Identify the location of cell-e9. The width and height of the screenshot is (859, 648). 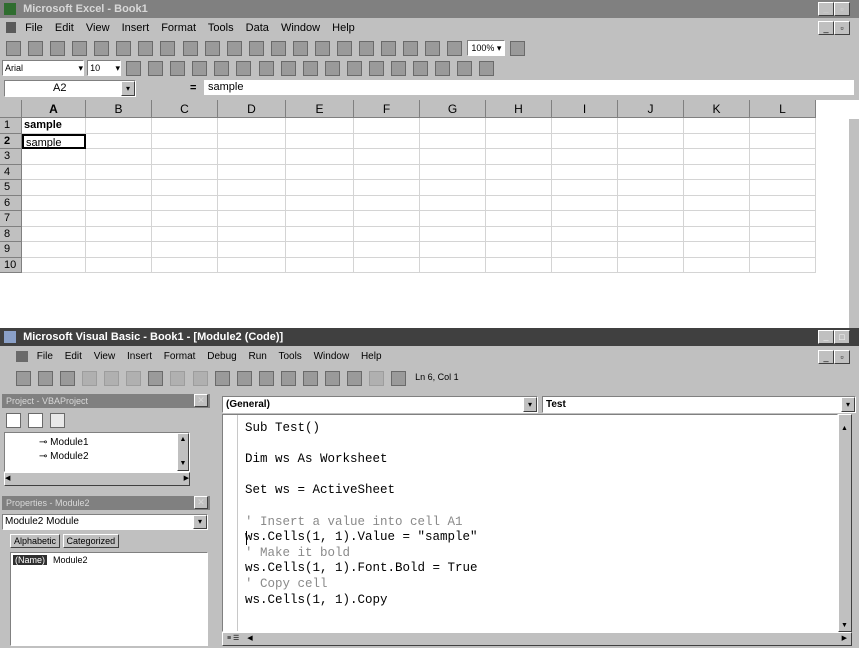
(320, 250).